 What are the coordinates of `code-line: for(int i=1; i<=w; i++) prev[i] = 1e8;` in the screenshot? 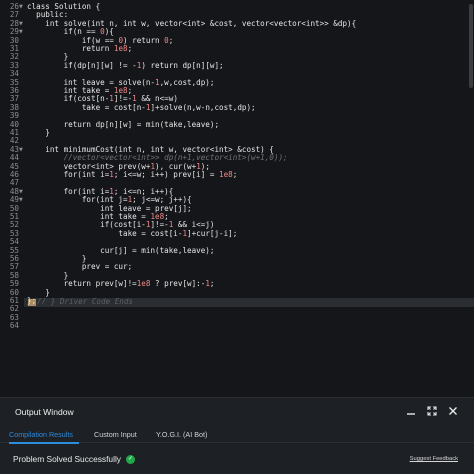 It's located at (132, 174).